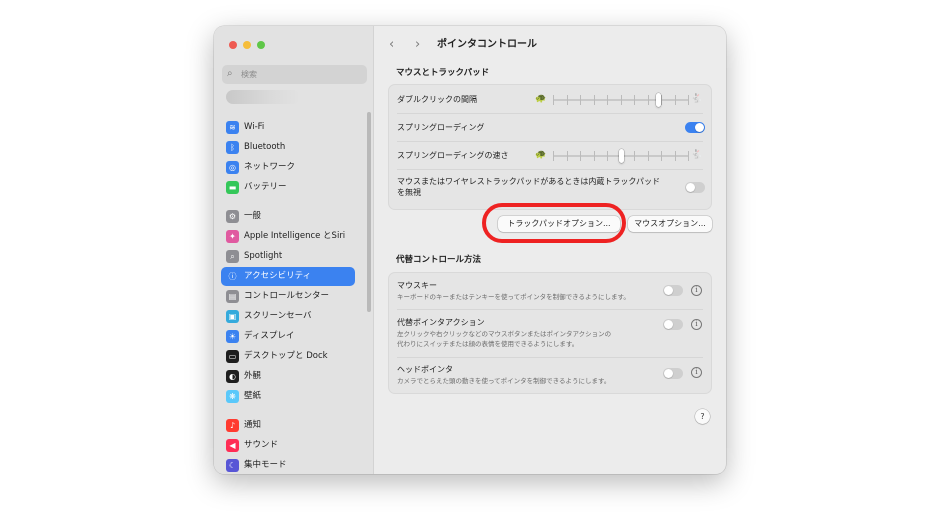 The height and width of the screenshot is (528, 940). Describe the element at coordinates (294, 74) in the screenshot. I see `search-field: ⌕ 検索` at that location.